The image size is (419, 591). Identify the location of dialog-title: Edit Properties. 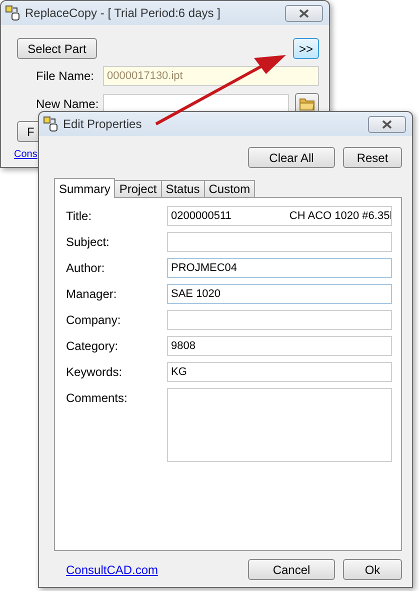
(103, 124).